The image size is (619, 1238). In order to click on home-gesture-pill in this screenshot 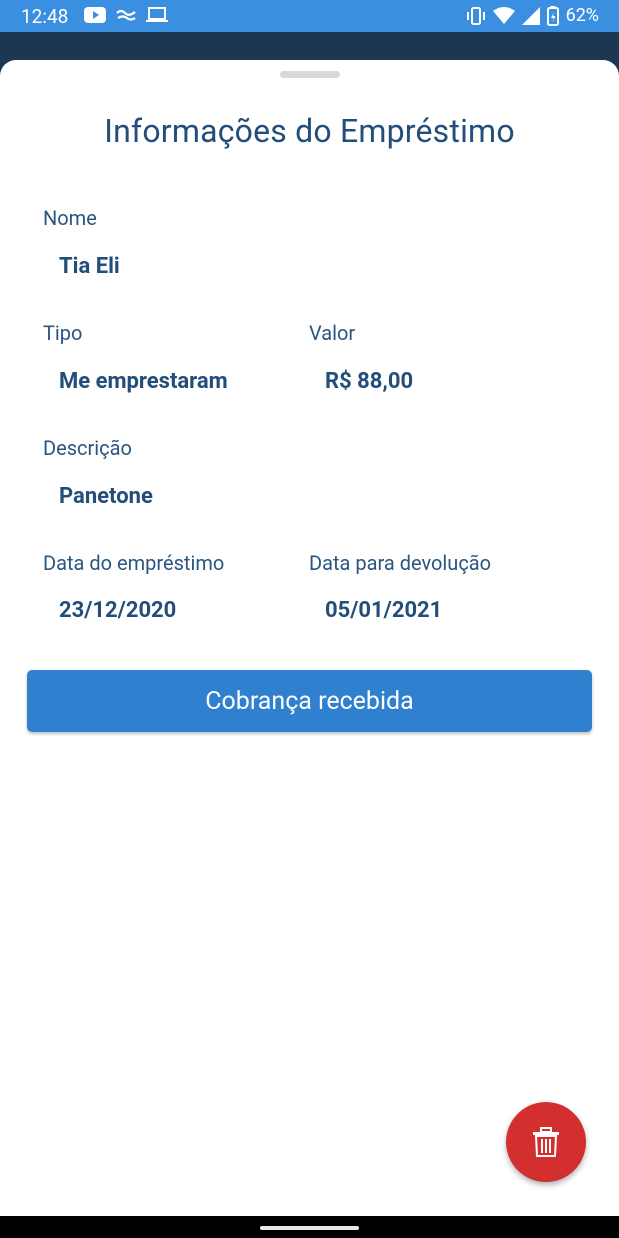, I will do `click(309, 1228)`.